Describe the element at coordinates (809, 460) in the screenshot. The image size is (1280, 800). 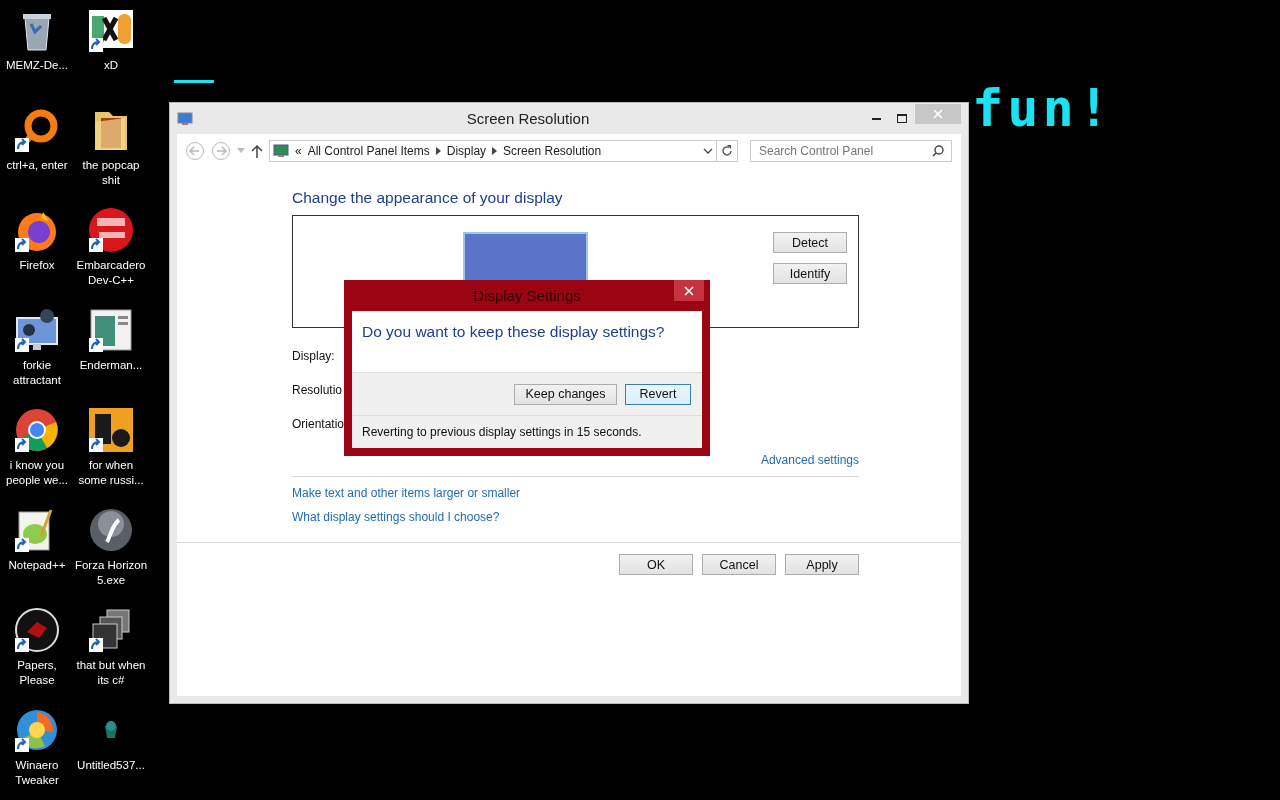
I see `advanced-settings-link: Advanced settings` at that location.